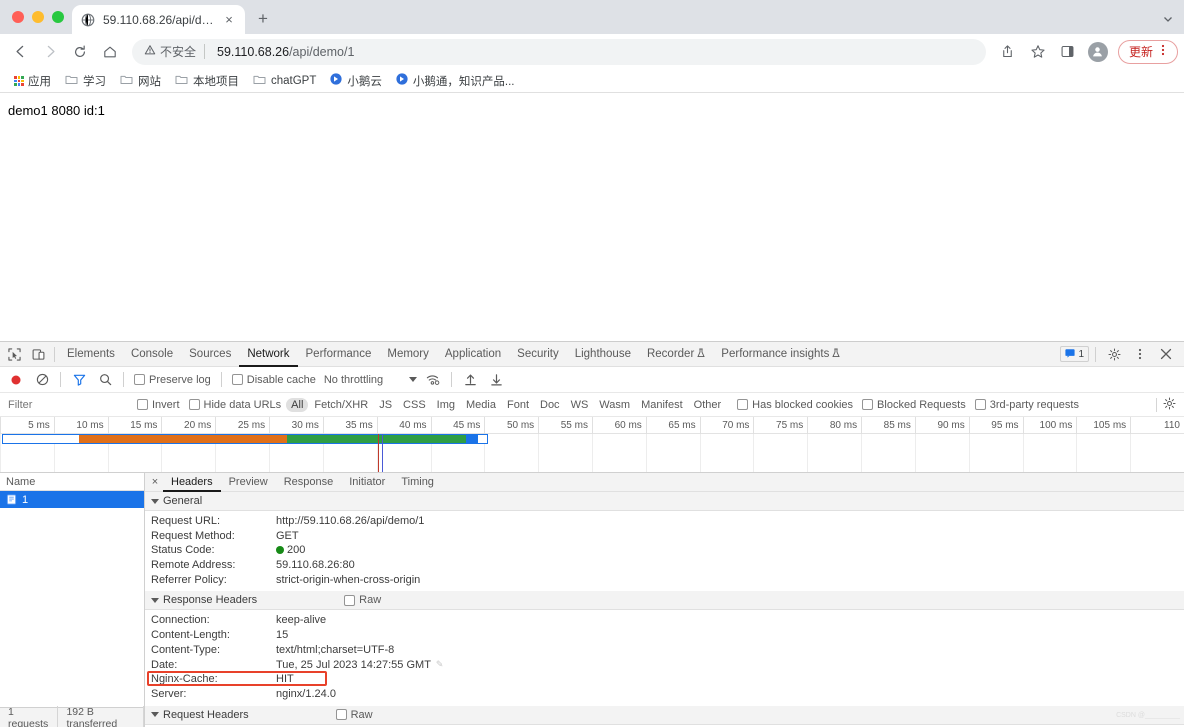 The width and height of the screenshot is (1184, 727). Describe the element at coordinates (559, 51) in the screenshot. I see `address-bar: 不安全 59.110.68.26/api/demo/1` at that location.